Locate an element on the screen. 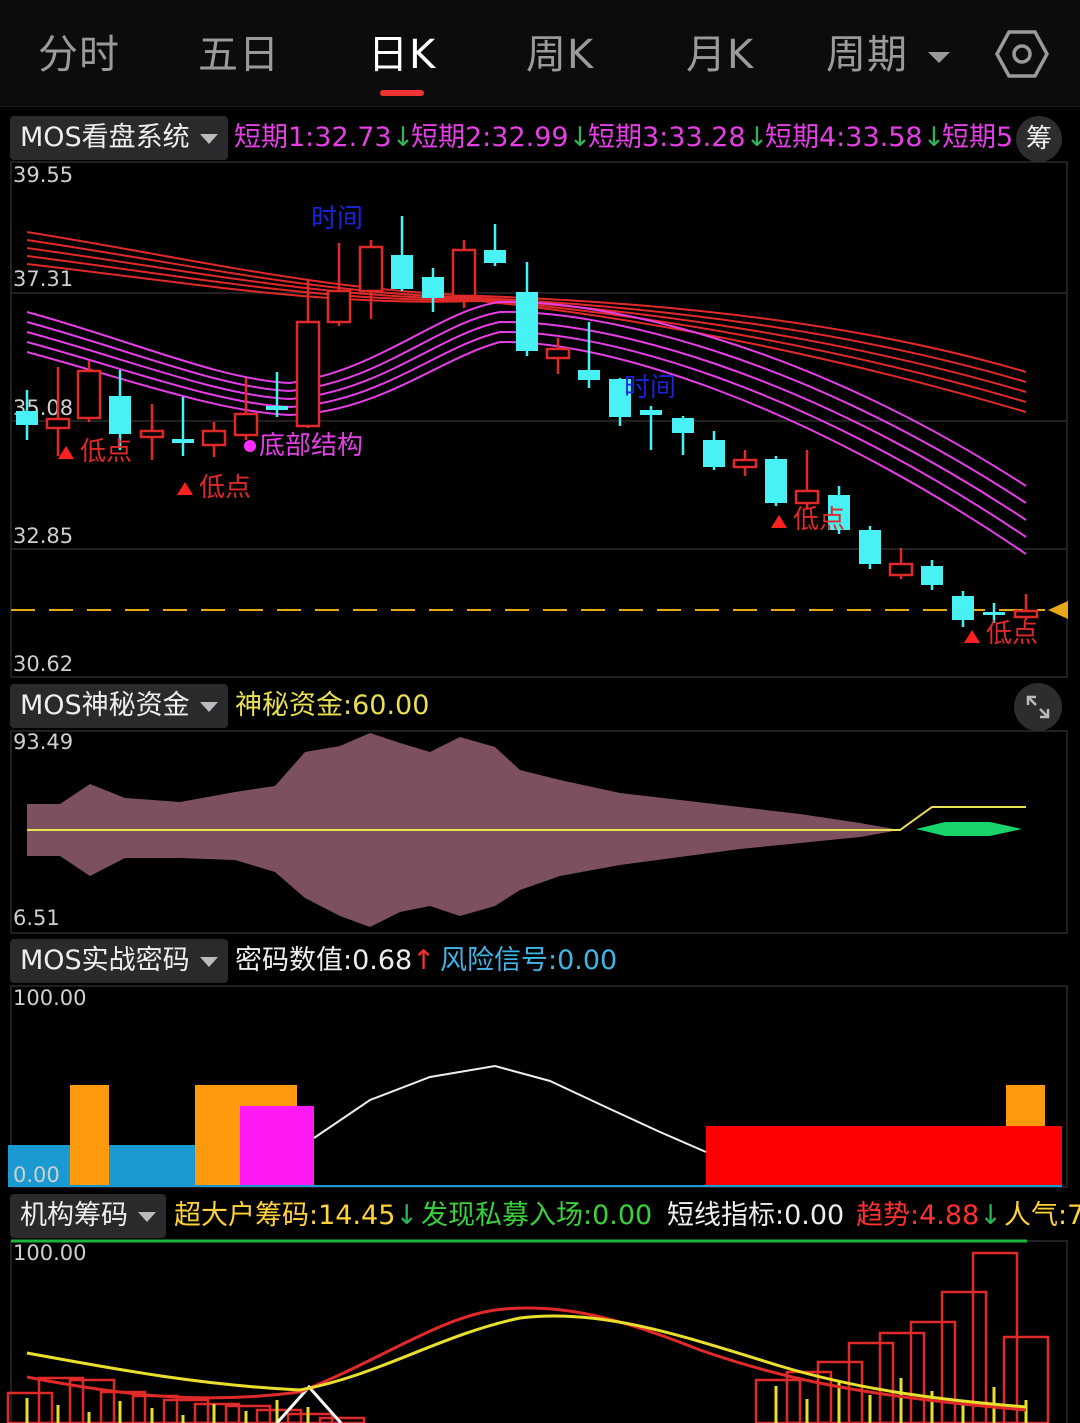  institution-chips-chart is located at coordinates (537, 1331).